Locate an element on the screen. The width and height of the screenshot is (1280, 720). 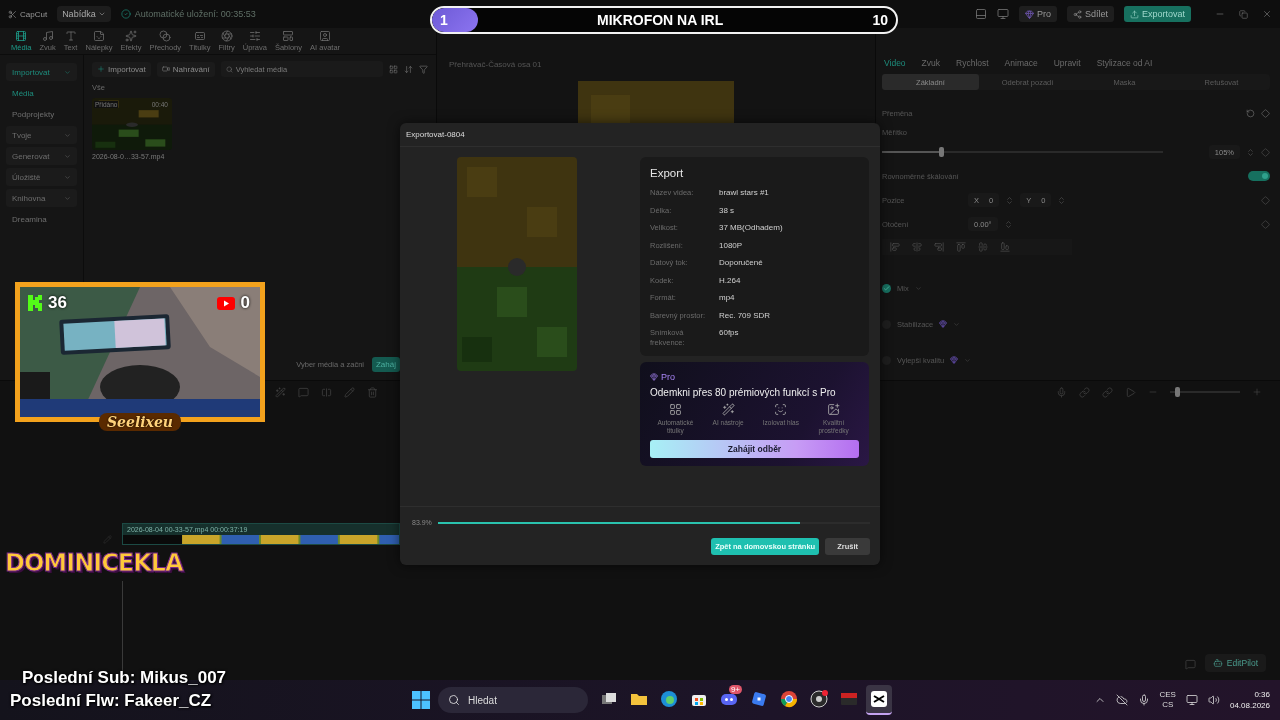
info-value: Doporučené is located at coordinates (741, 263).